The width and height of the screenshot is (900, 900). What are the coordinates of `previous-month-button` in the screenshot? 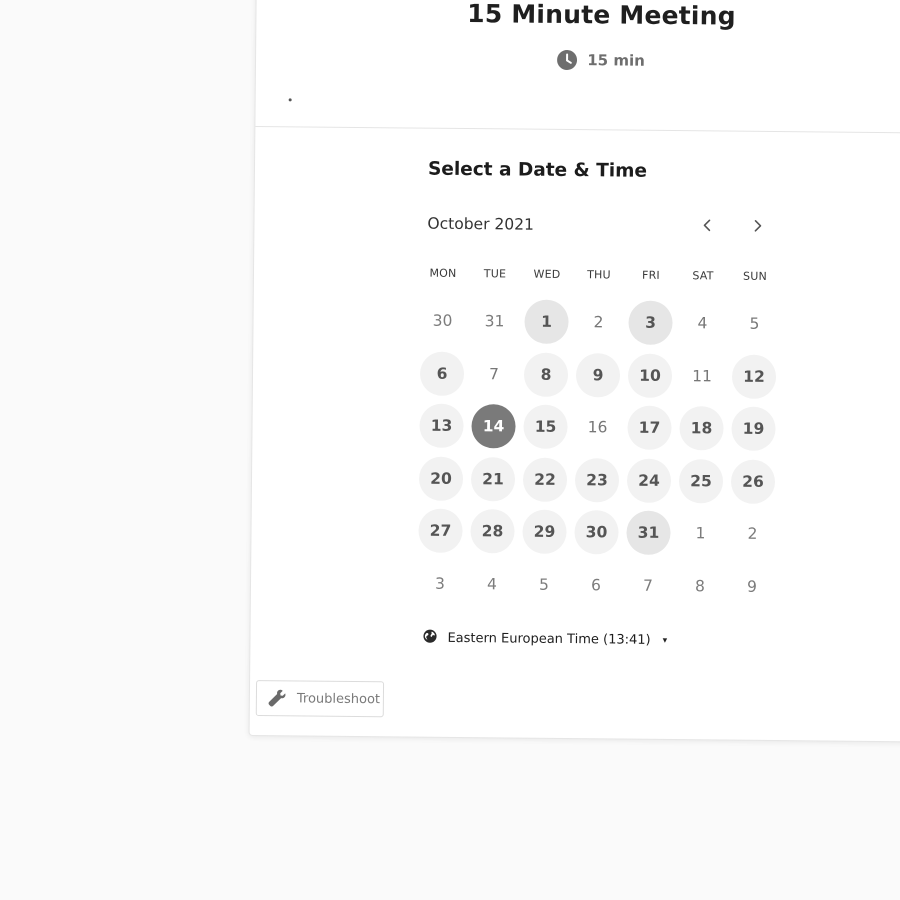 It's located at (707, 227).